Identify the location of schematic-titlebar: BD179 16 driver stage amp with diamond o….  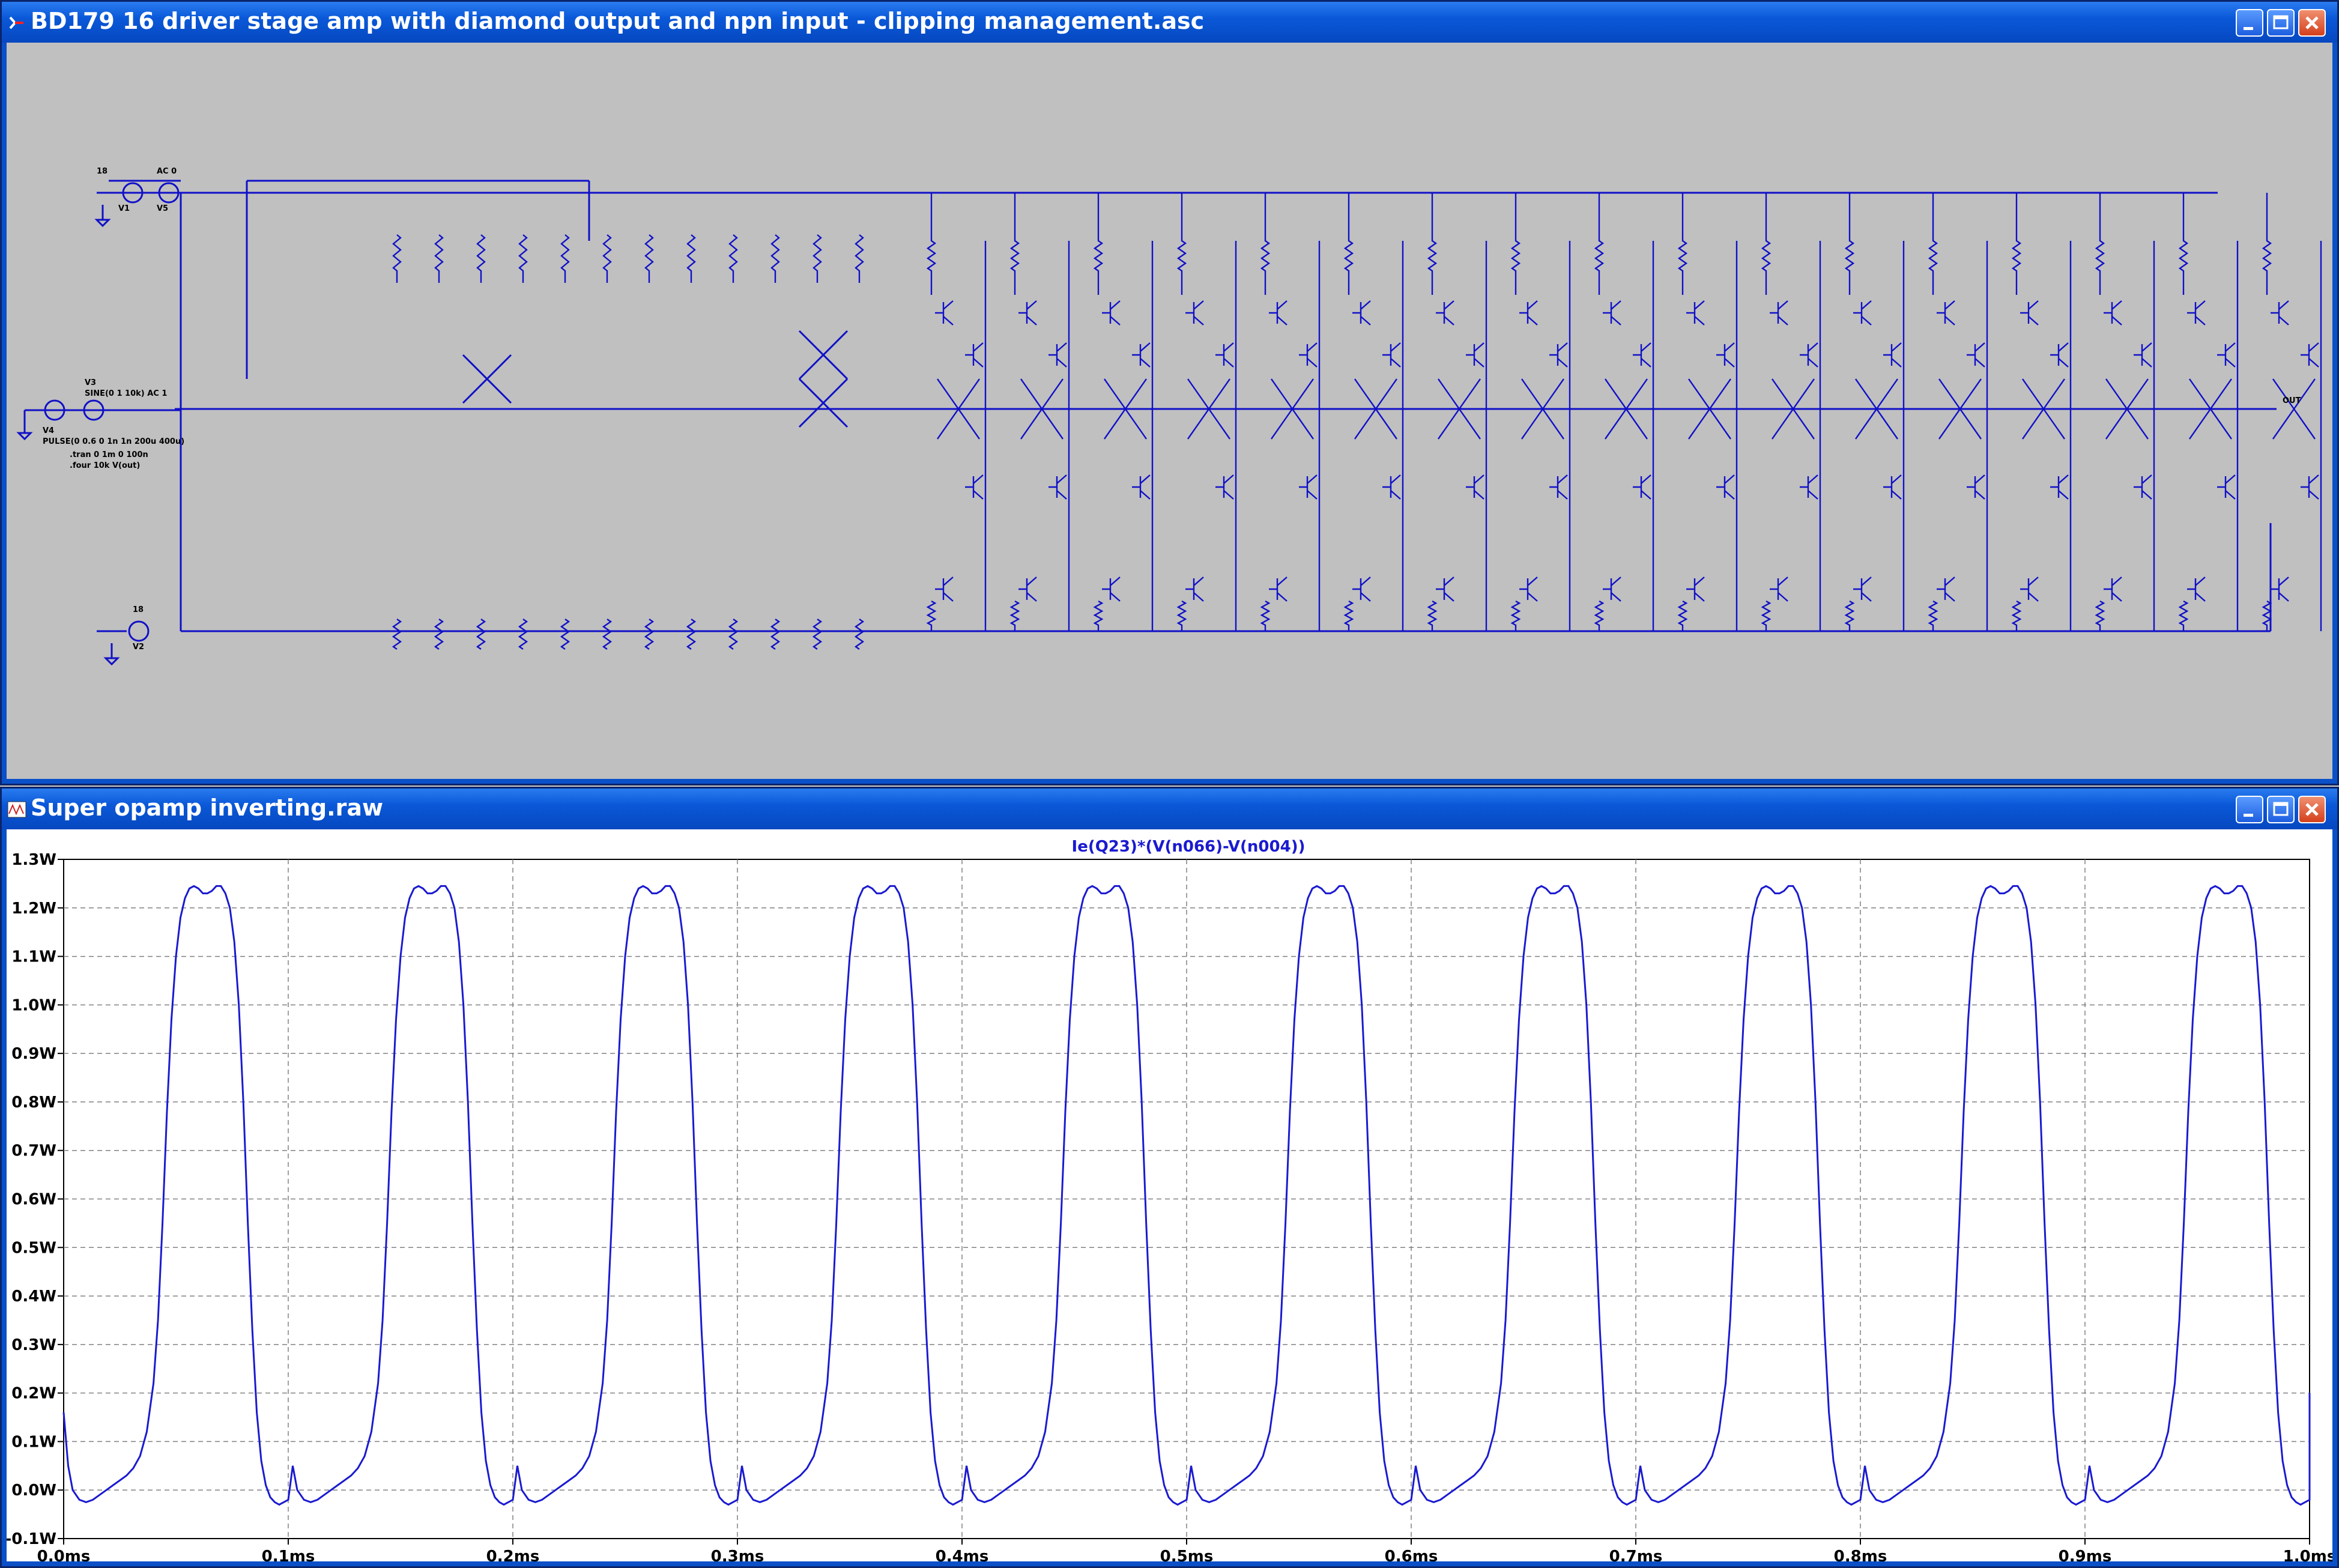
(1169, 22).